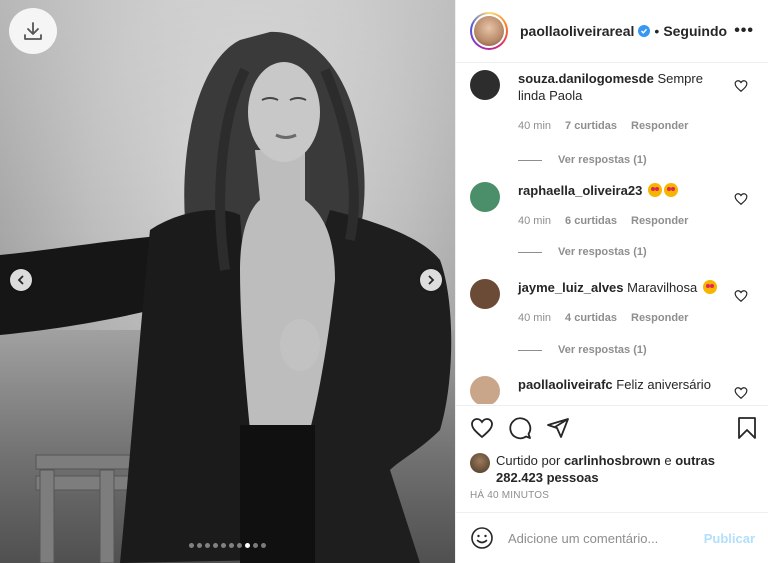 This screenshot has height=563, width=768. Describe the element at coordinates (509, 495) in the screenshot. I see `post-timestamp: HÁ 40 MINUTOS` at that location.